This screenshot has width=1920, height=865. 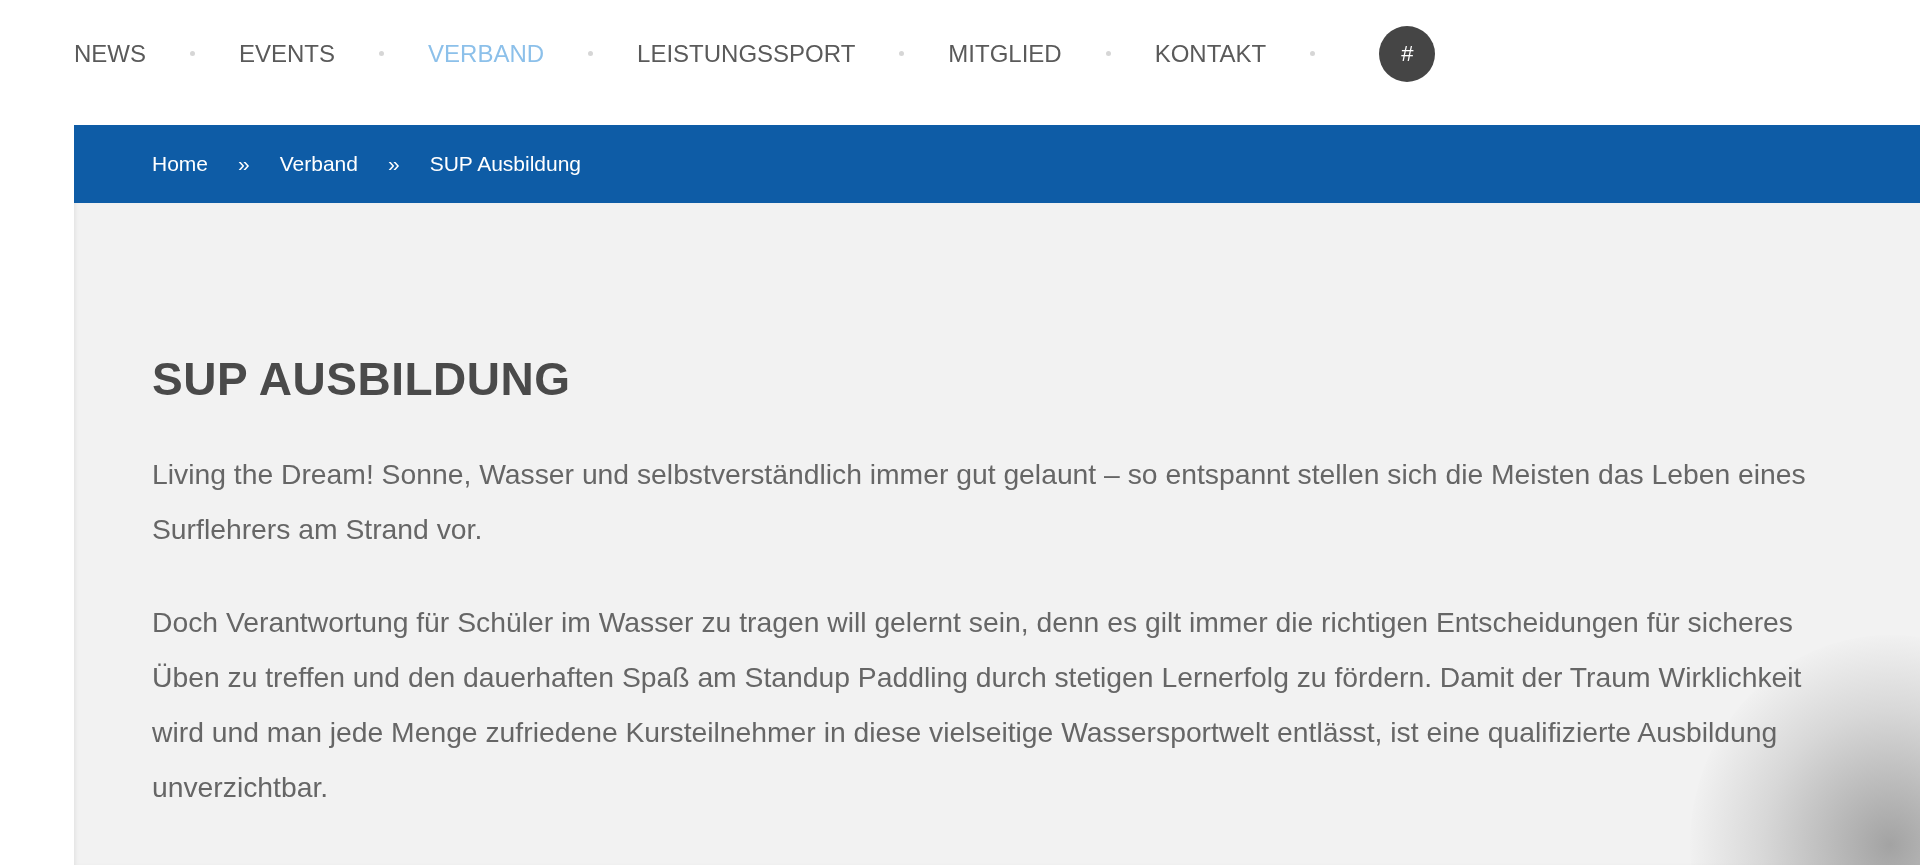 I want to click on nav-link: MITGLIED, so click(x=1005, y=53).